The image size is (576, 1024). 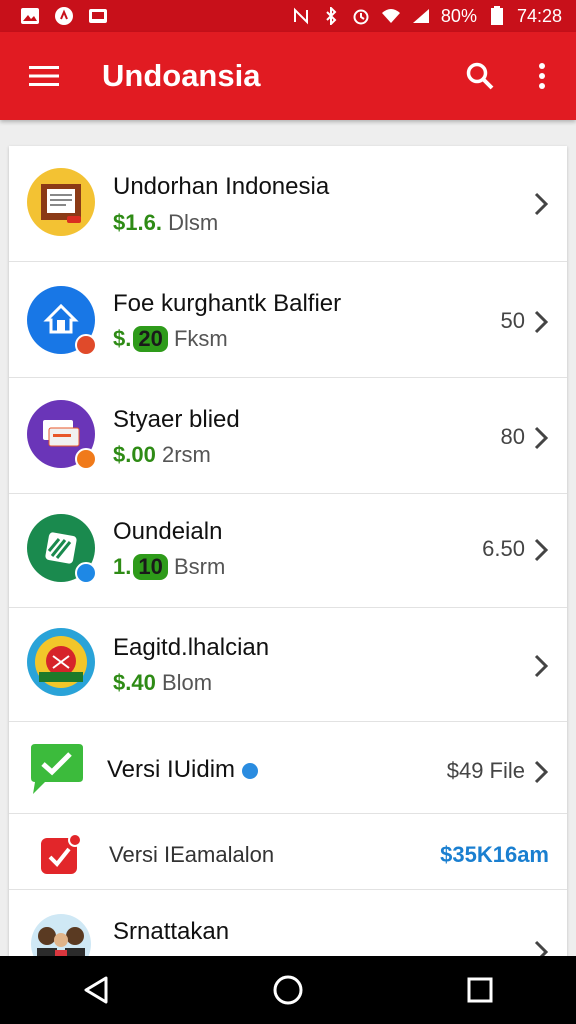 I want to click on document-app-icon, so click(x=61, y=202).